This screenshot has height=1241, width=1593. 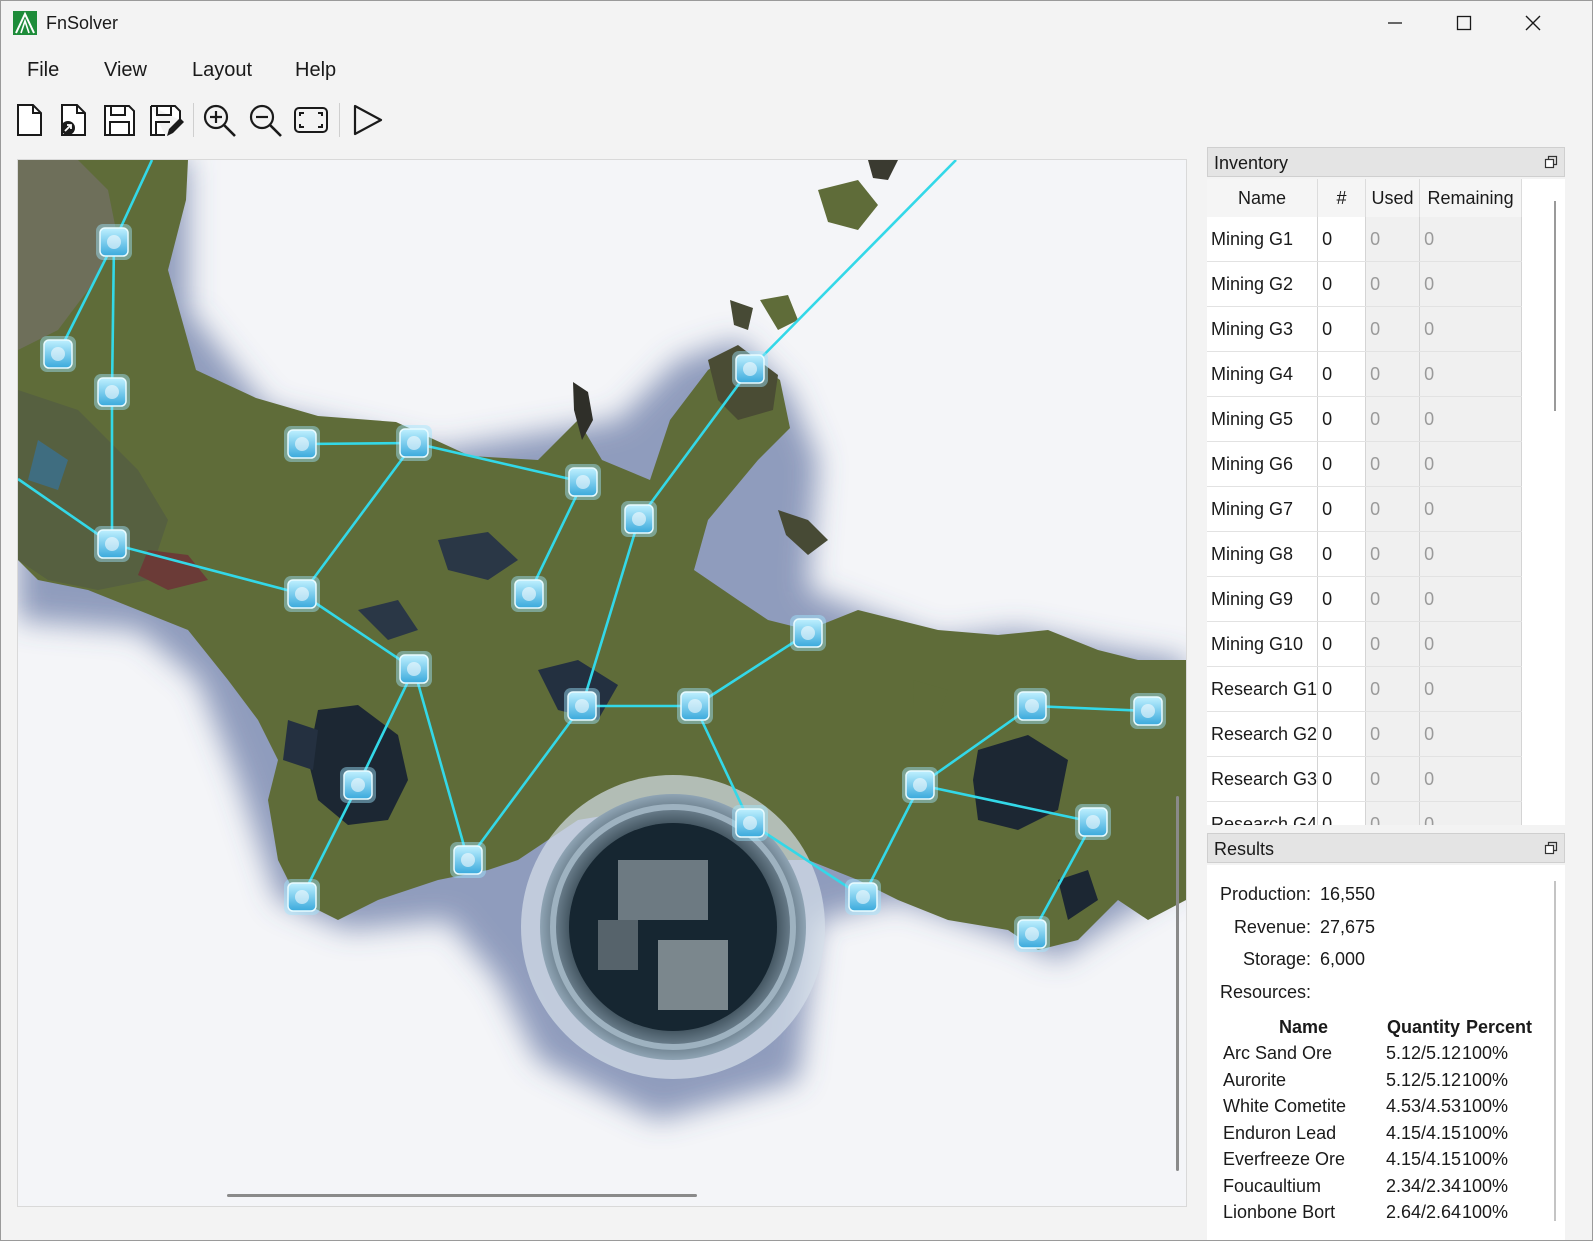 I want to click on column-header-used: Used, so click(x=1393, y=198).